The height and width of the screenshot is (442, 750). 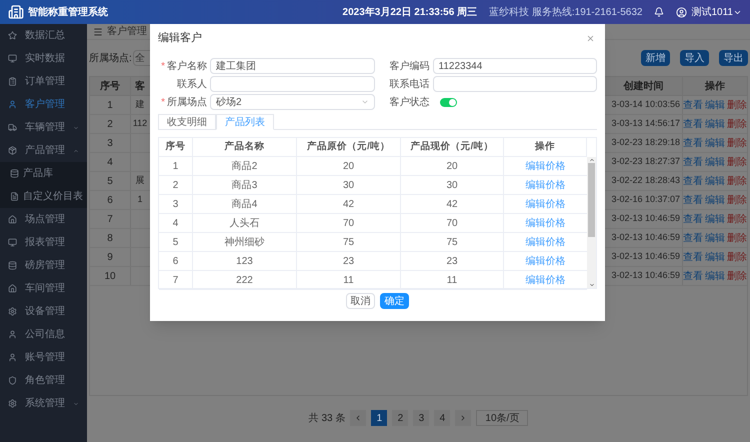 What do you see at coordinates (43, 81) in the screenshot?
I see `sidebar-item: 订单管理` at bounding box center [43, 81].